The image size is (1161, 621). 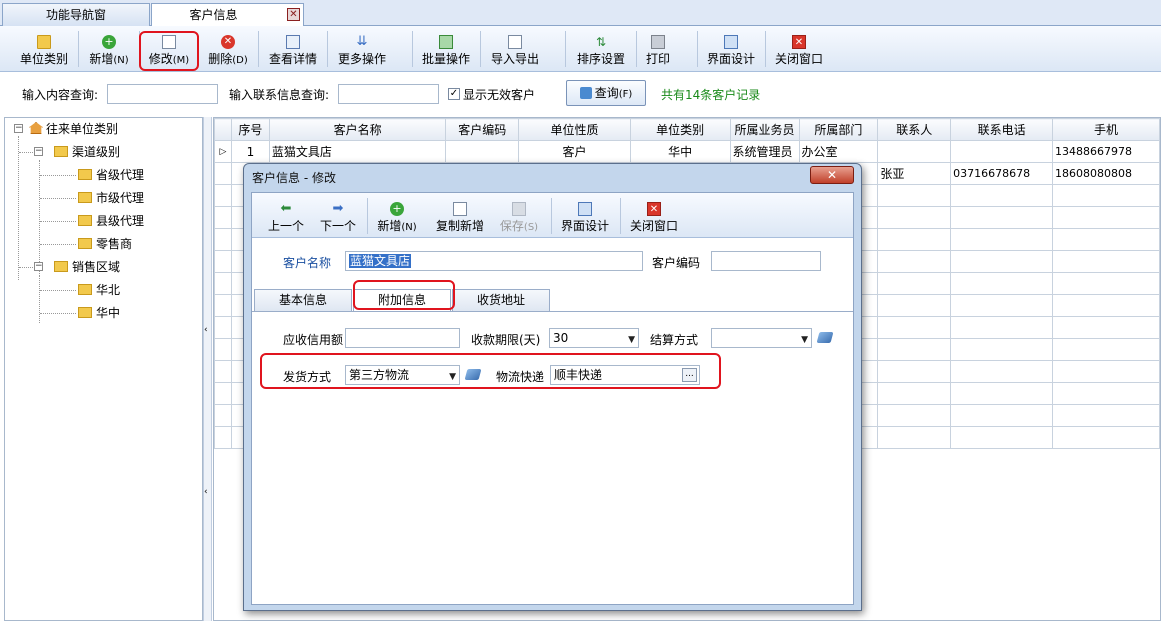 I want to click on tree-item: 华中, so click(x=99, y=313).